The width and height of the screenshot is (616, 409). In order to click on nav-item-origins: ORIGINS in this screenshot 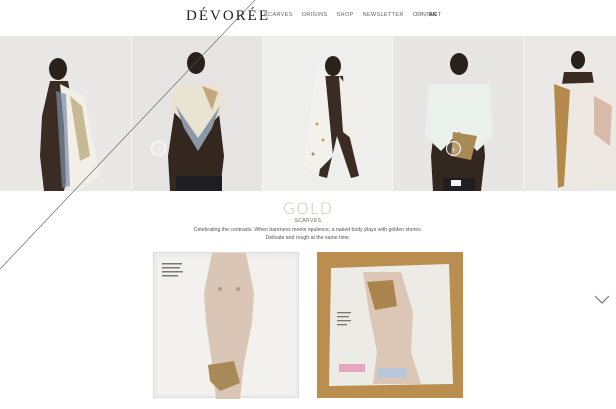, I will do `click(315, 15)`.